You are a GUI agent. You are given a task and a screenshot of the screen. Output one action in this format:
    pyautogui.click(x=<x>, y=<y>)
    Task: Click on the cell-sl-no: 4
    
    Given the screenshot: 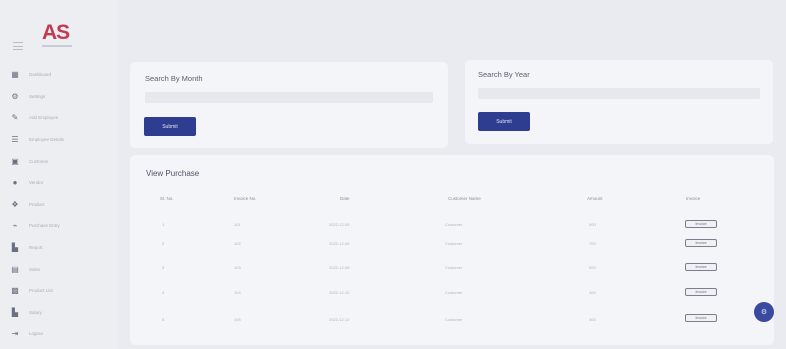 What is the action you would take?
    pyautogui.click(x=163, y=292)
    